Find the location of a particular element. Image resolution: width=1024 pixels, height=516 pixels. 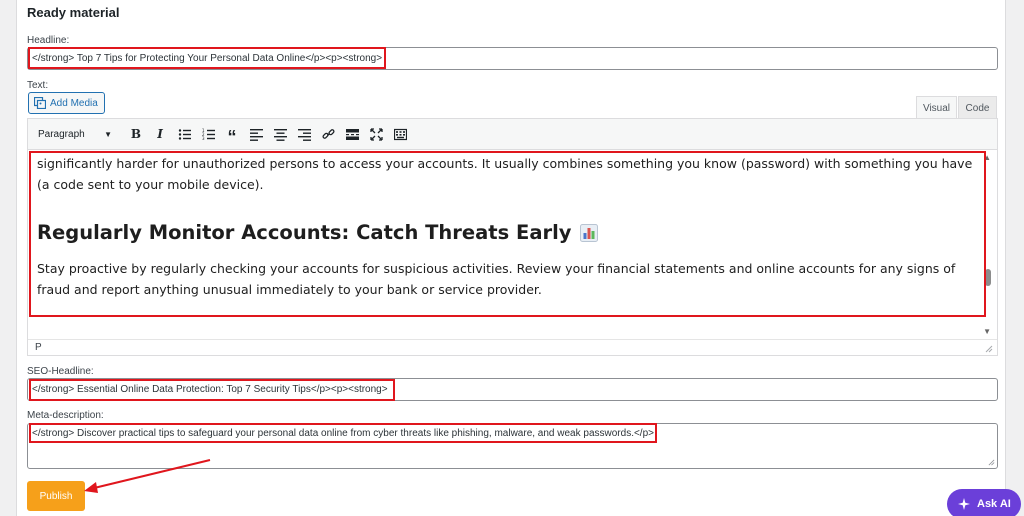

read-more-button is located at coordinates (352, 134).